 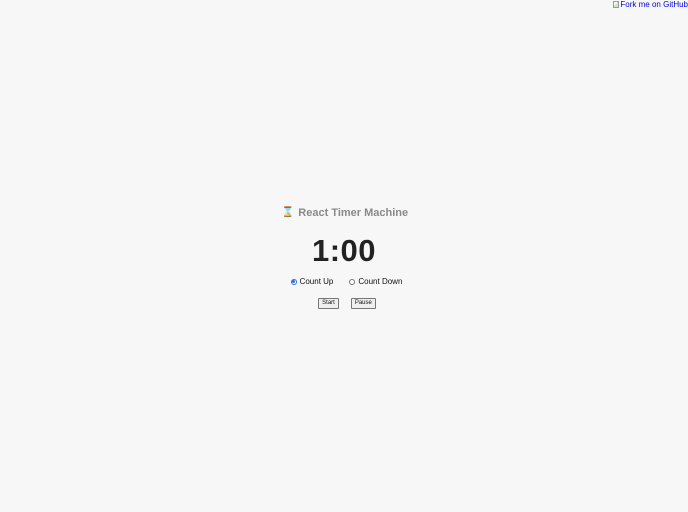 I want to click on count-up-radio, so click(x=293, y=281).